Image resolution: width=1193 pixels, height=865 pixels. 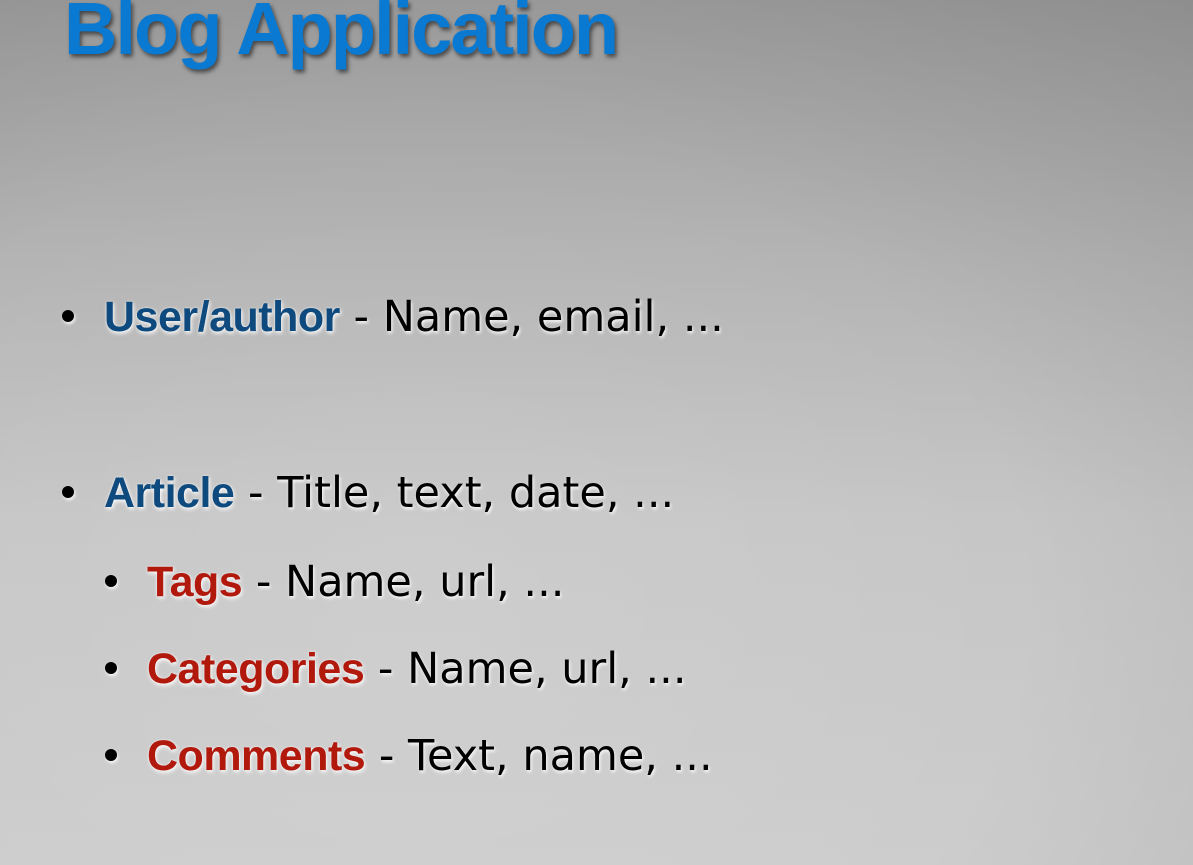 I want to click on bullet-term: Article, so click(x=169, y=493).